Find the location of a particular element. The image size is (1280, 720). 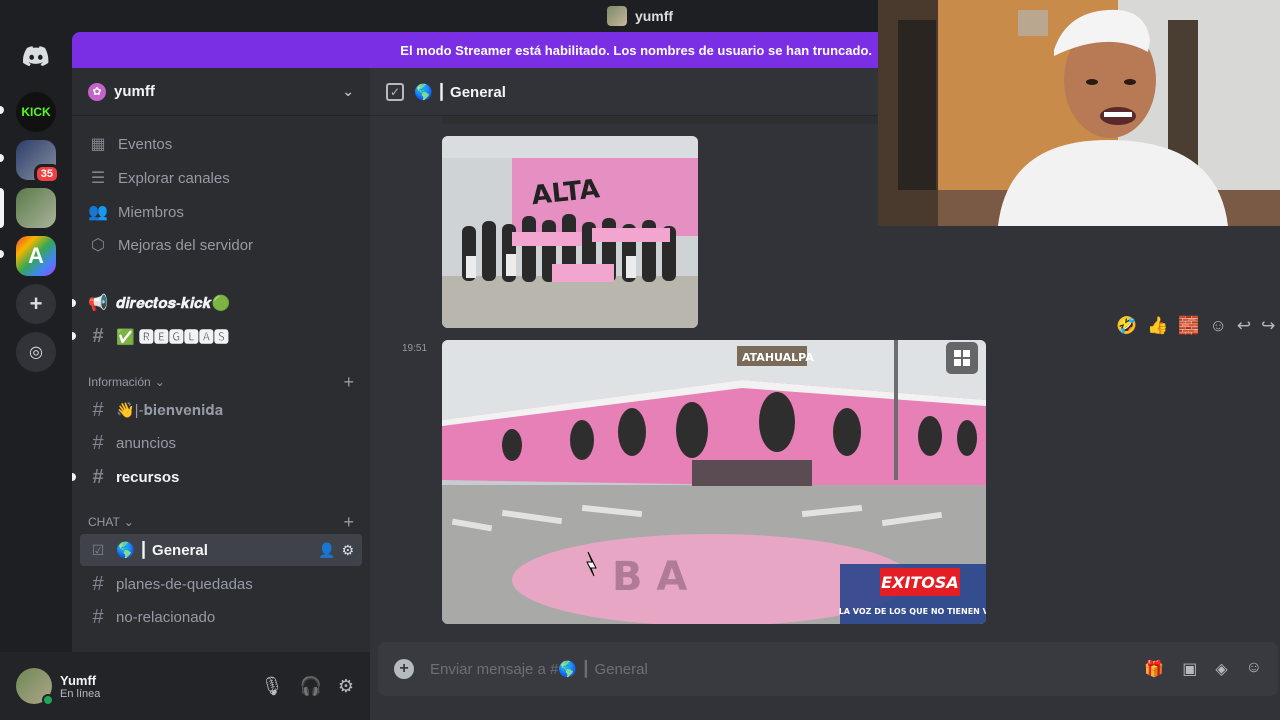

channel-anuncios: # anuncios is located at coordinates (221, 443).